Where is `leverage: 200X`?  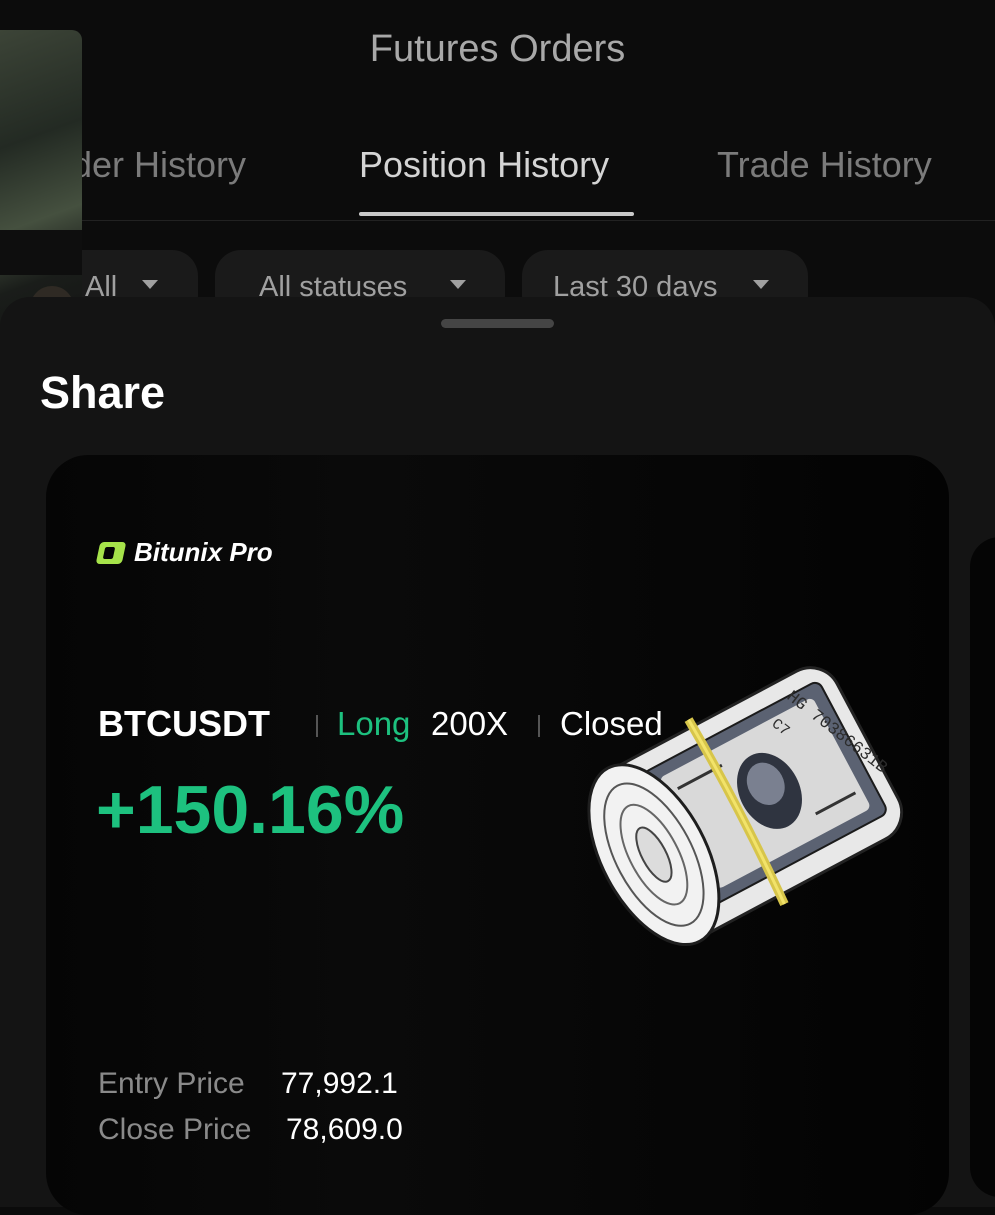 leverage: 200X is located at coordinates (470, 723).